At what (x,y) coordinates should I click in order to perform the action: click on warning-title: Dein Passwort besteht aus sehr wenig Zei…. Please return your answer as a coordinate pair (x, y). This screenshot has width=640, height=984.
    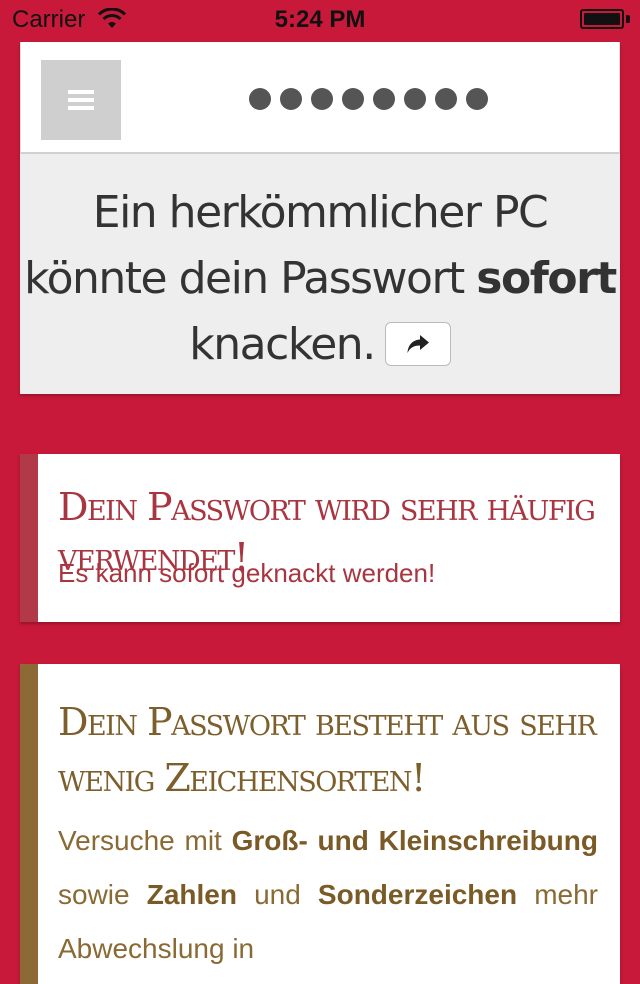
    Looking at the image, I should click on (327, 750).